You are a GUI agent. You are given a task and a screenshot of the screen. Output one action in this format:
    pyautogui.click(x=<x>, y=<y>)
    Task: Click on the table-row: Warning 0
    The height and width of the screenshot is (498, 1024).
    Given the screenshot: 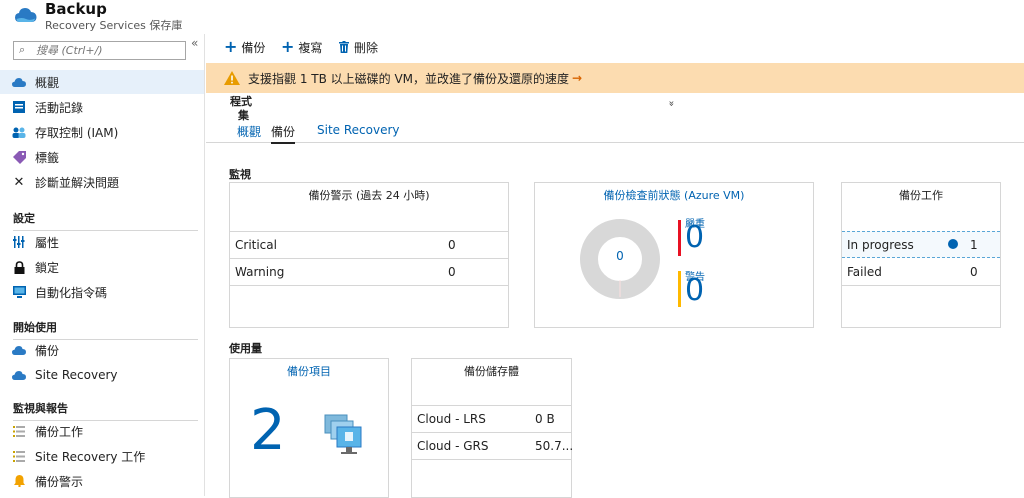 What is the action you would take?
    pyautogui.click(x=369, y=272)
    